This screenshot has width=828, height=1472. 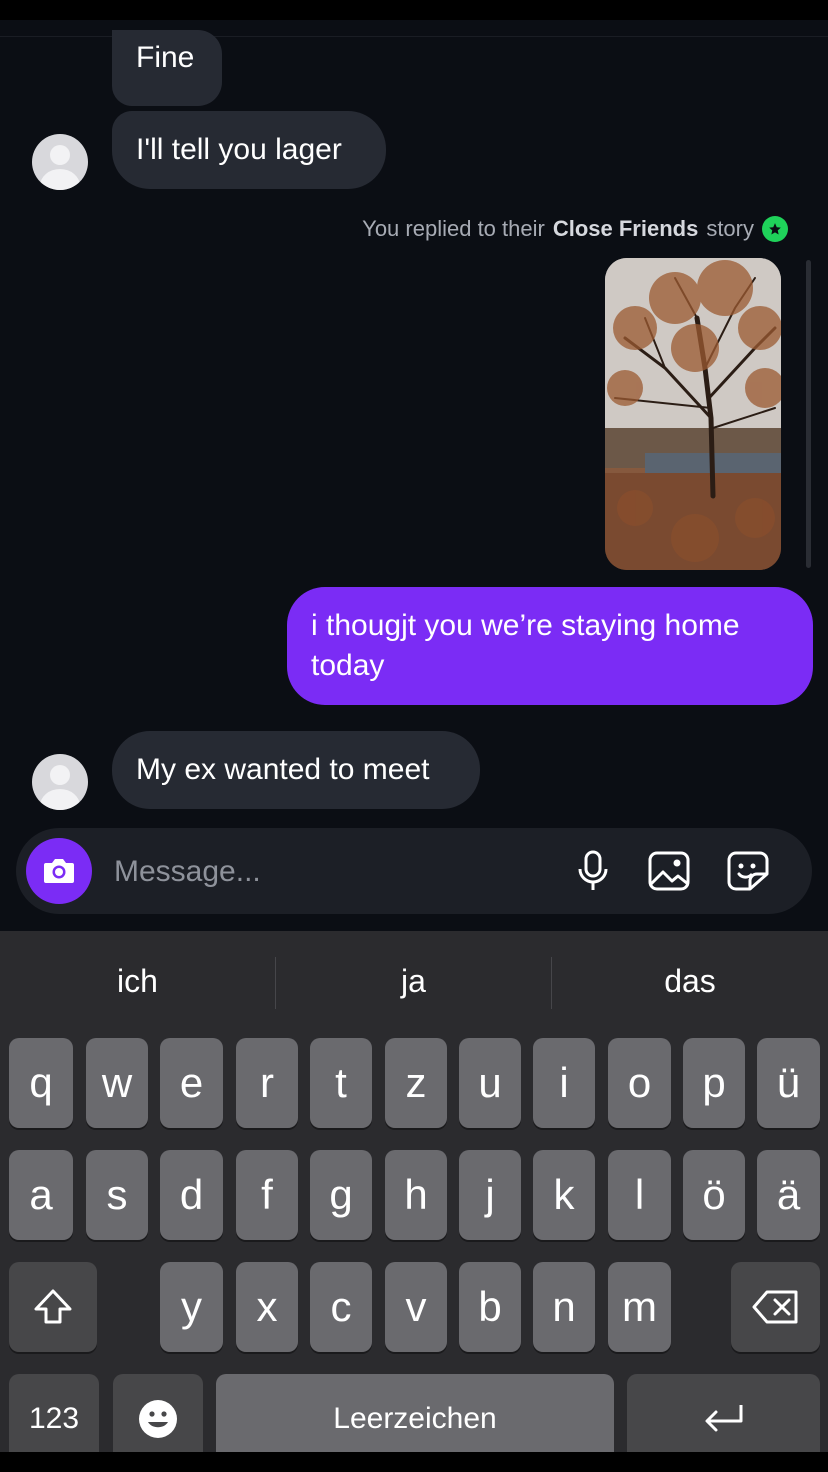 I want to click on key: k, so click(x=564, y=1195).